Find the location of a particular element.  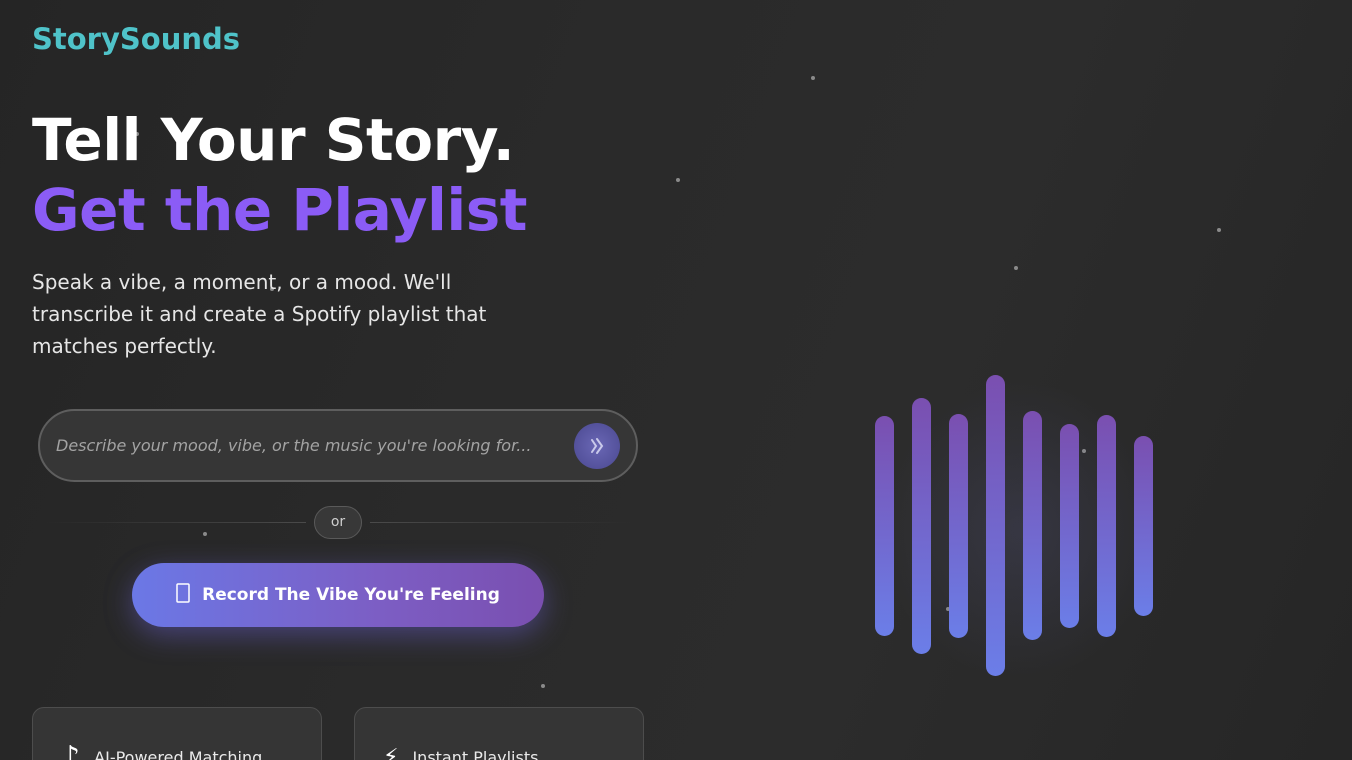

music-note-icon: ♪ is located at coordinates (71, 749).